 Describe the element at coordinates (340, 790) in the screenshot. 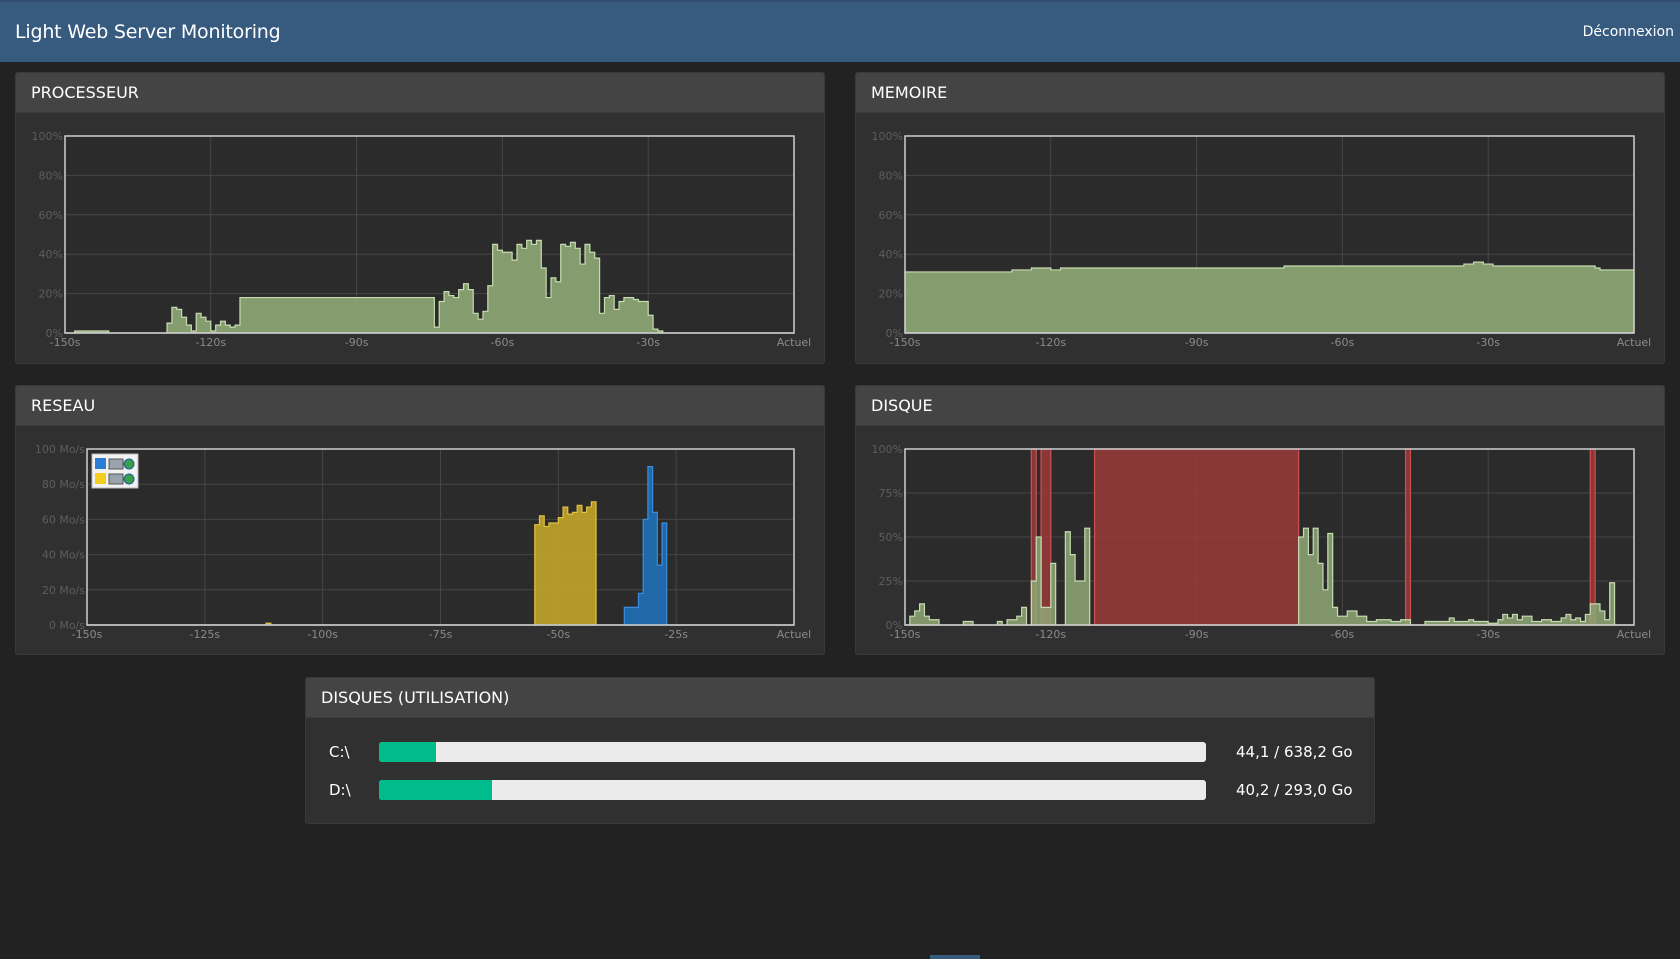

I see `drive-label: D:\` at that location.